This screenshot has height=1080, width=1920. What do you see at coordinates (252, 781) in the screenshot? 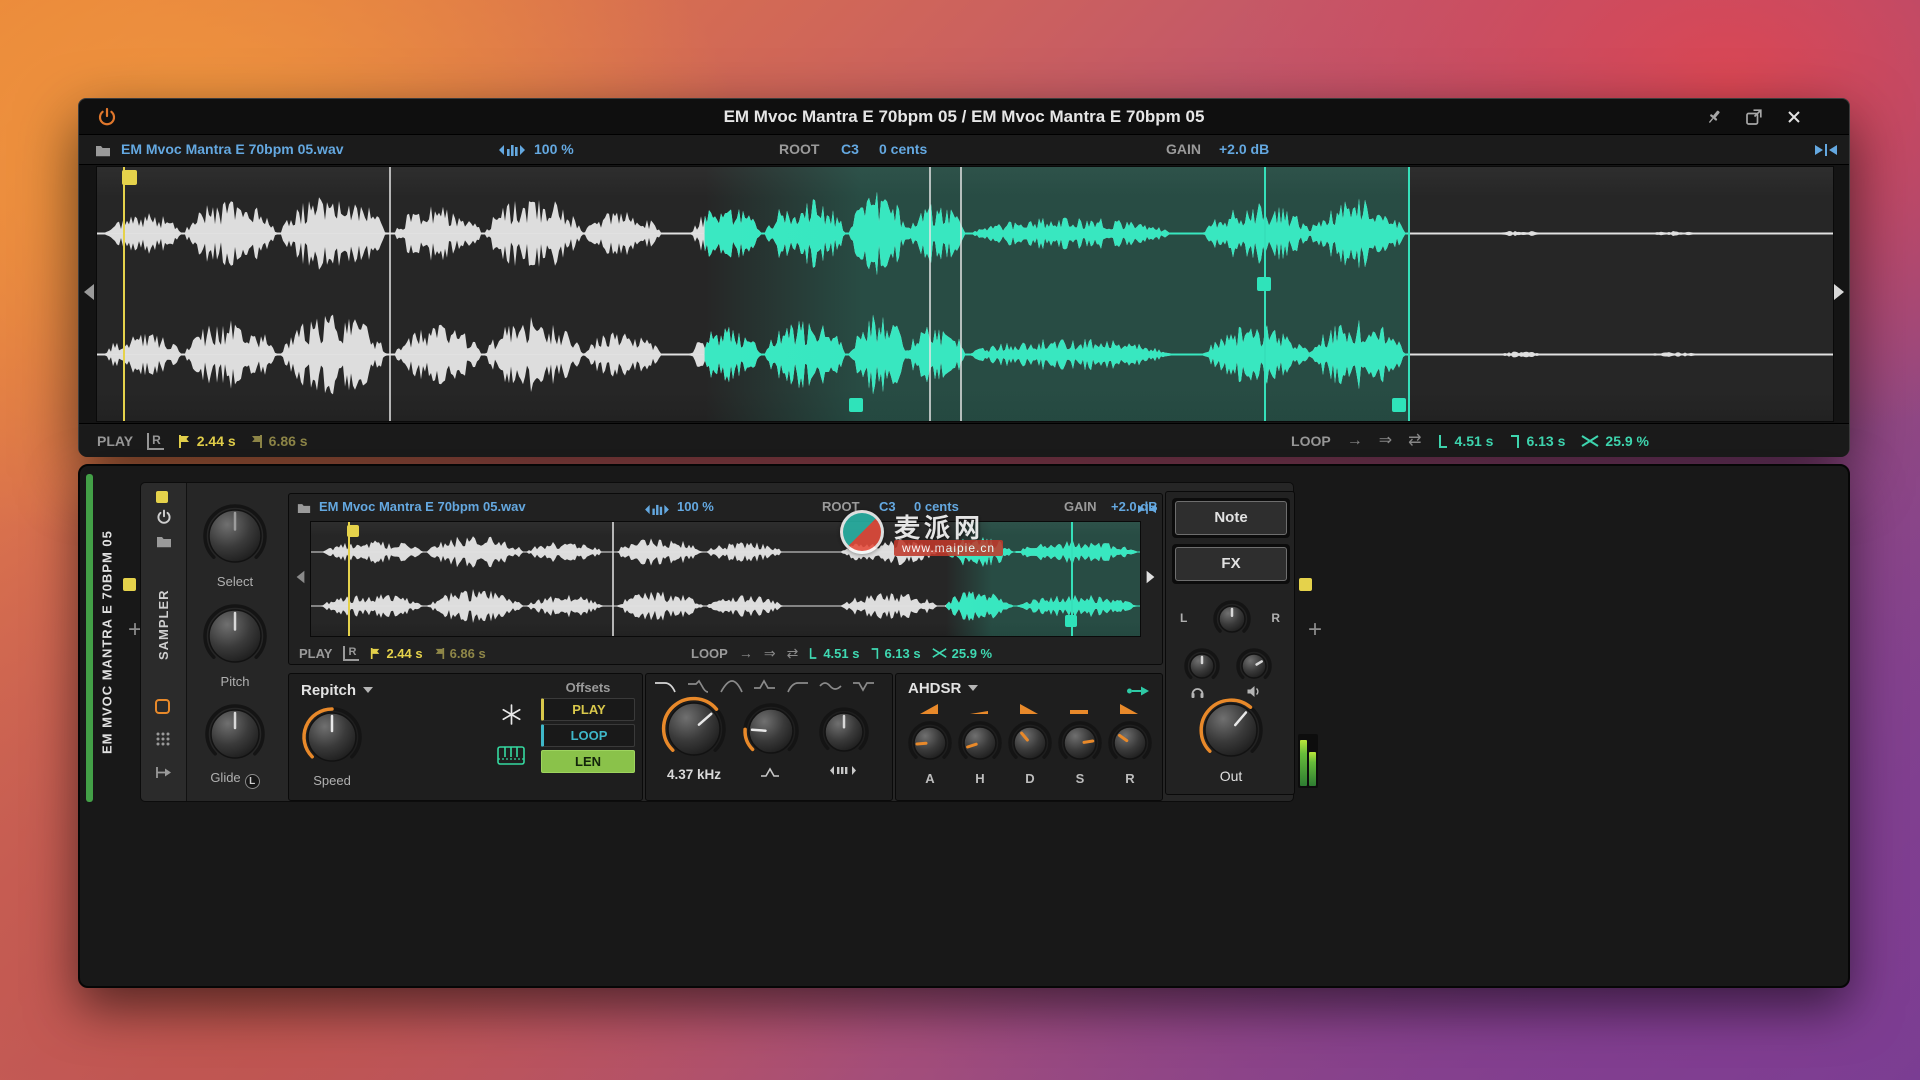
I see `glide-sync-badge: L` at bounding box center [252, 781].